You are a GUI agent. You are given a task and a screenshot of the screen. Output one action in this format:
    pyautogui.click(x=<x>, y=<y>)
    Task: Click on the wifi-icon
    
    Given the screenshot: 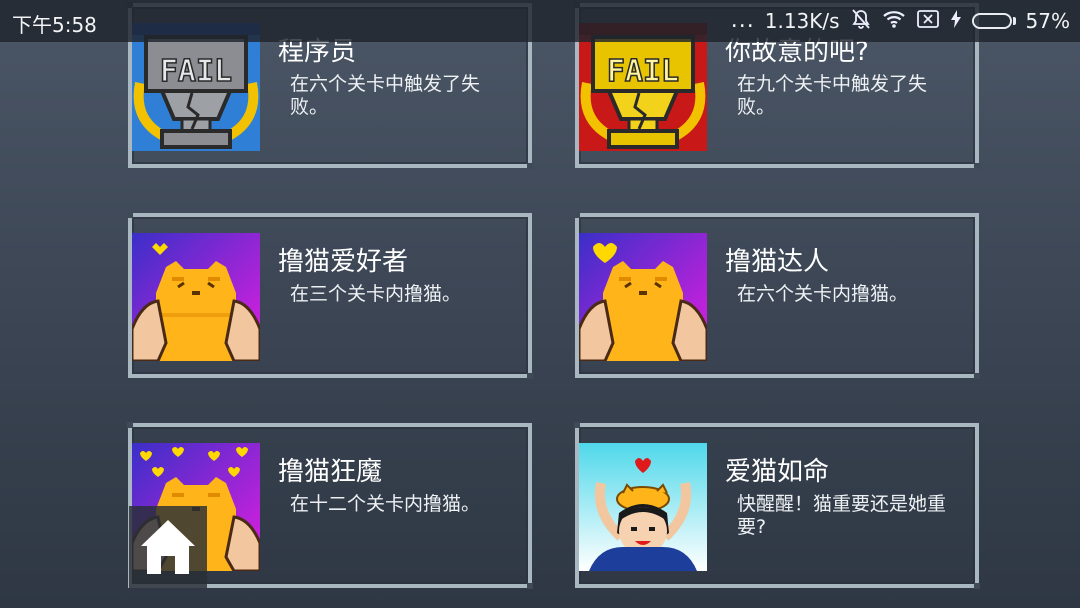 What is the action you would take?
    pyautogui.click(x=894, y=21)
    